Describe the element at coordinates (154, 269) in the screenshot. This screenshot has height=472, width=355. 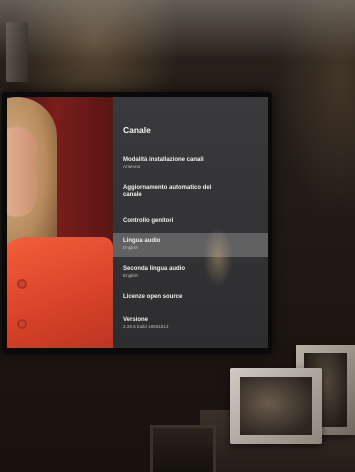
I see `menu-item-label: Seconda lingua audio` at that location.